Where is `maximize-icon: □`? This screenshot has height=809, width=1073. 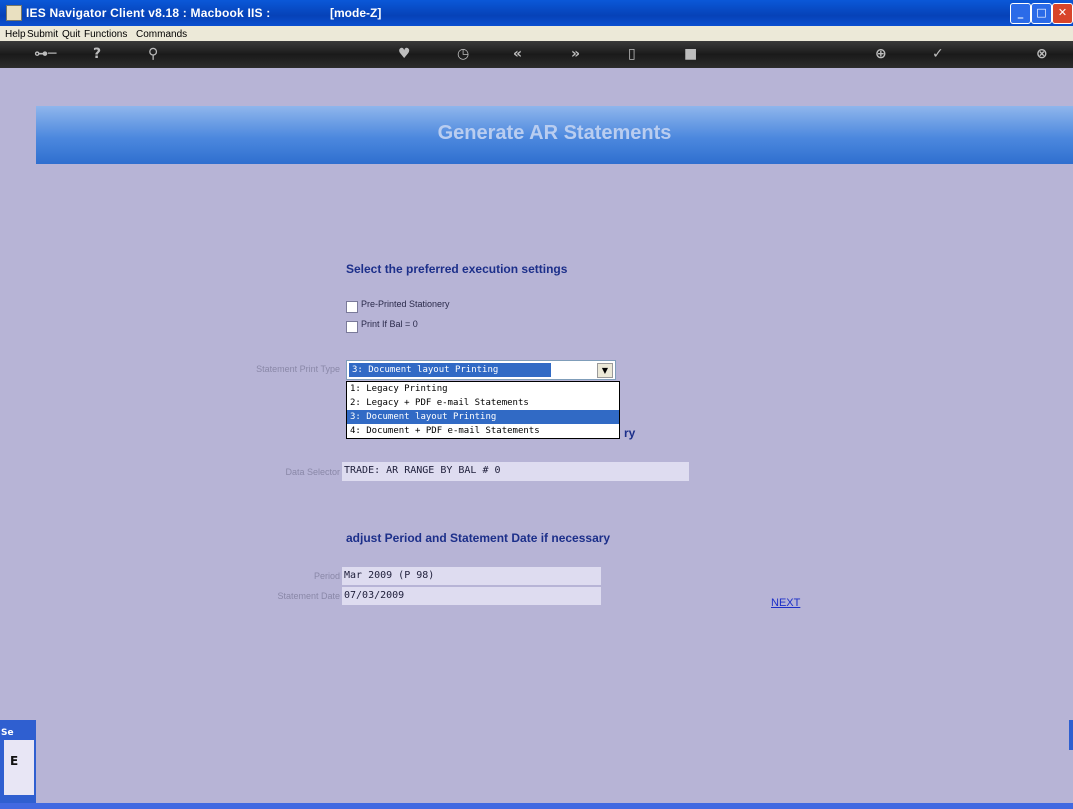
maximize-icon: □ is located at coordinates (1041, 12).